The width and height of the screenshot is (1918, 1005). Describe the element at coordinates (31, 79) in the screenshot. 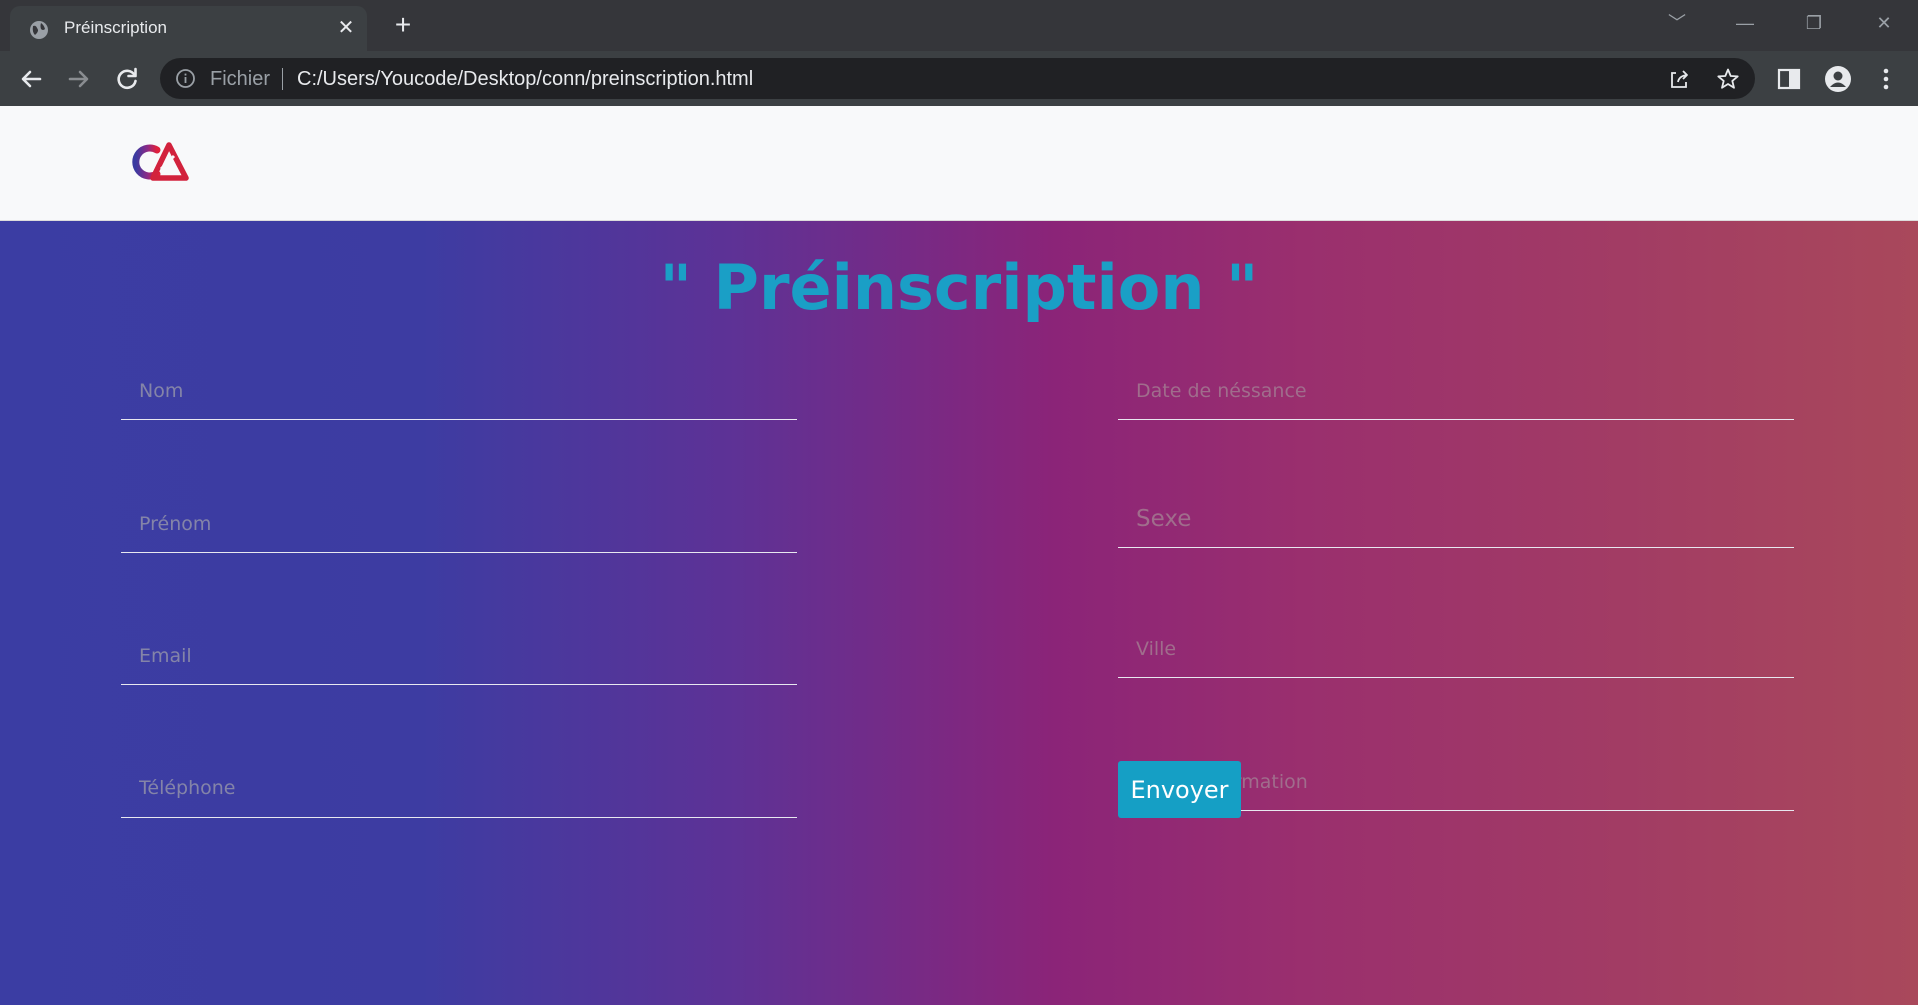

I see `back-icon` at that location.